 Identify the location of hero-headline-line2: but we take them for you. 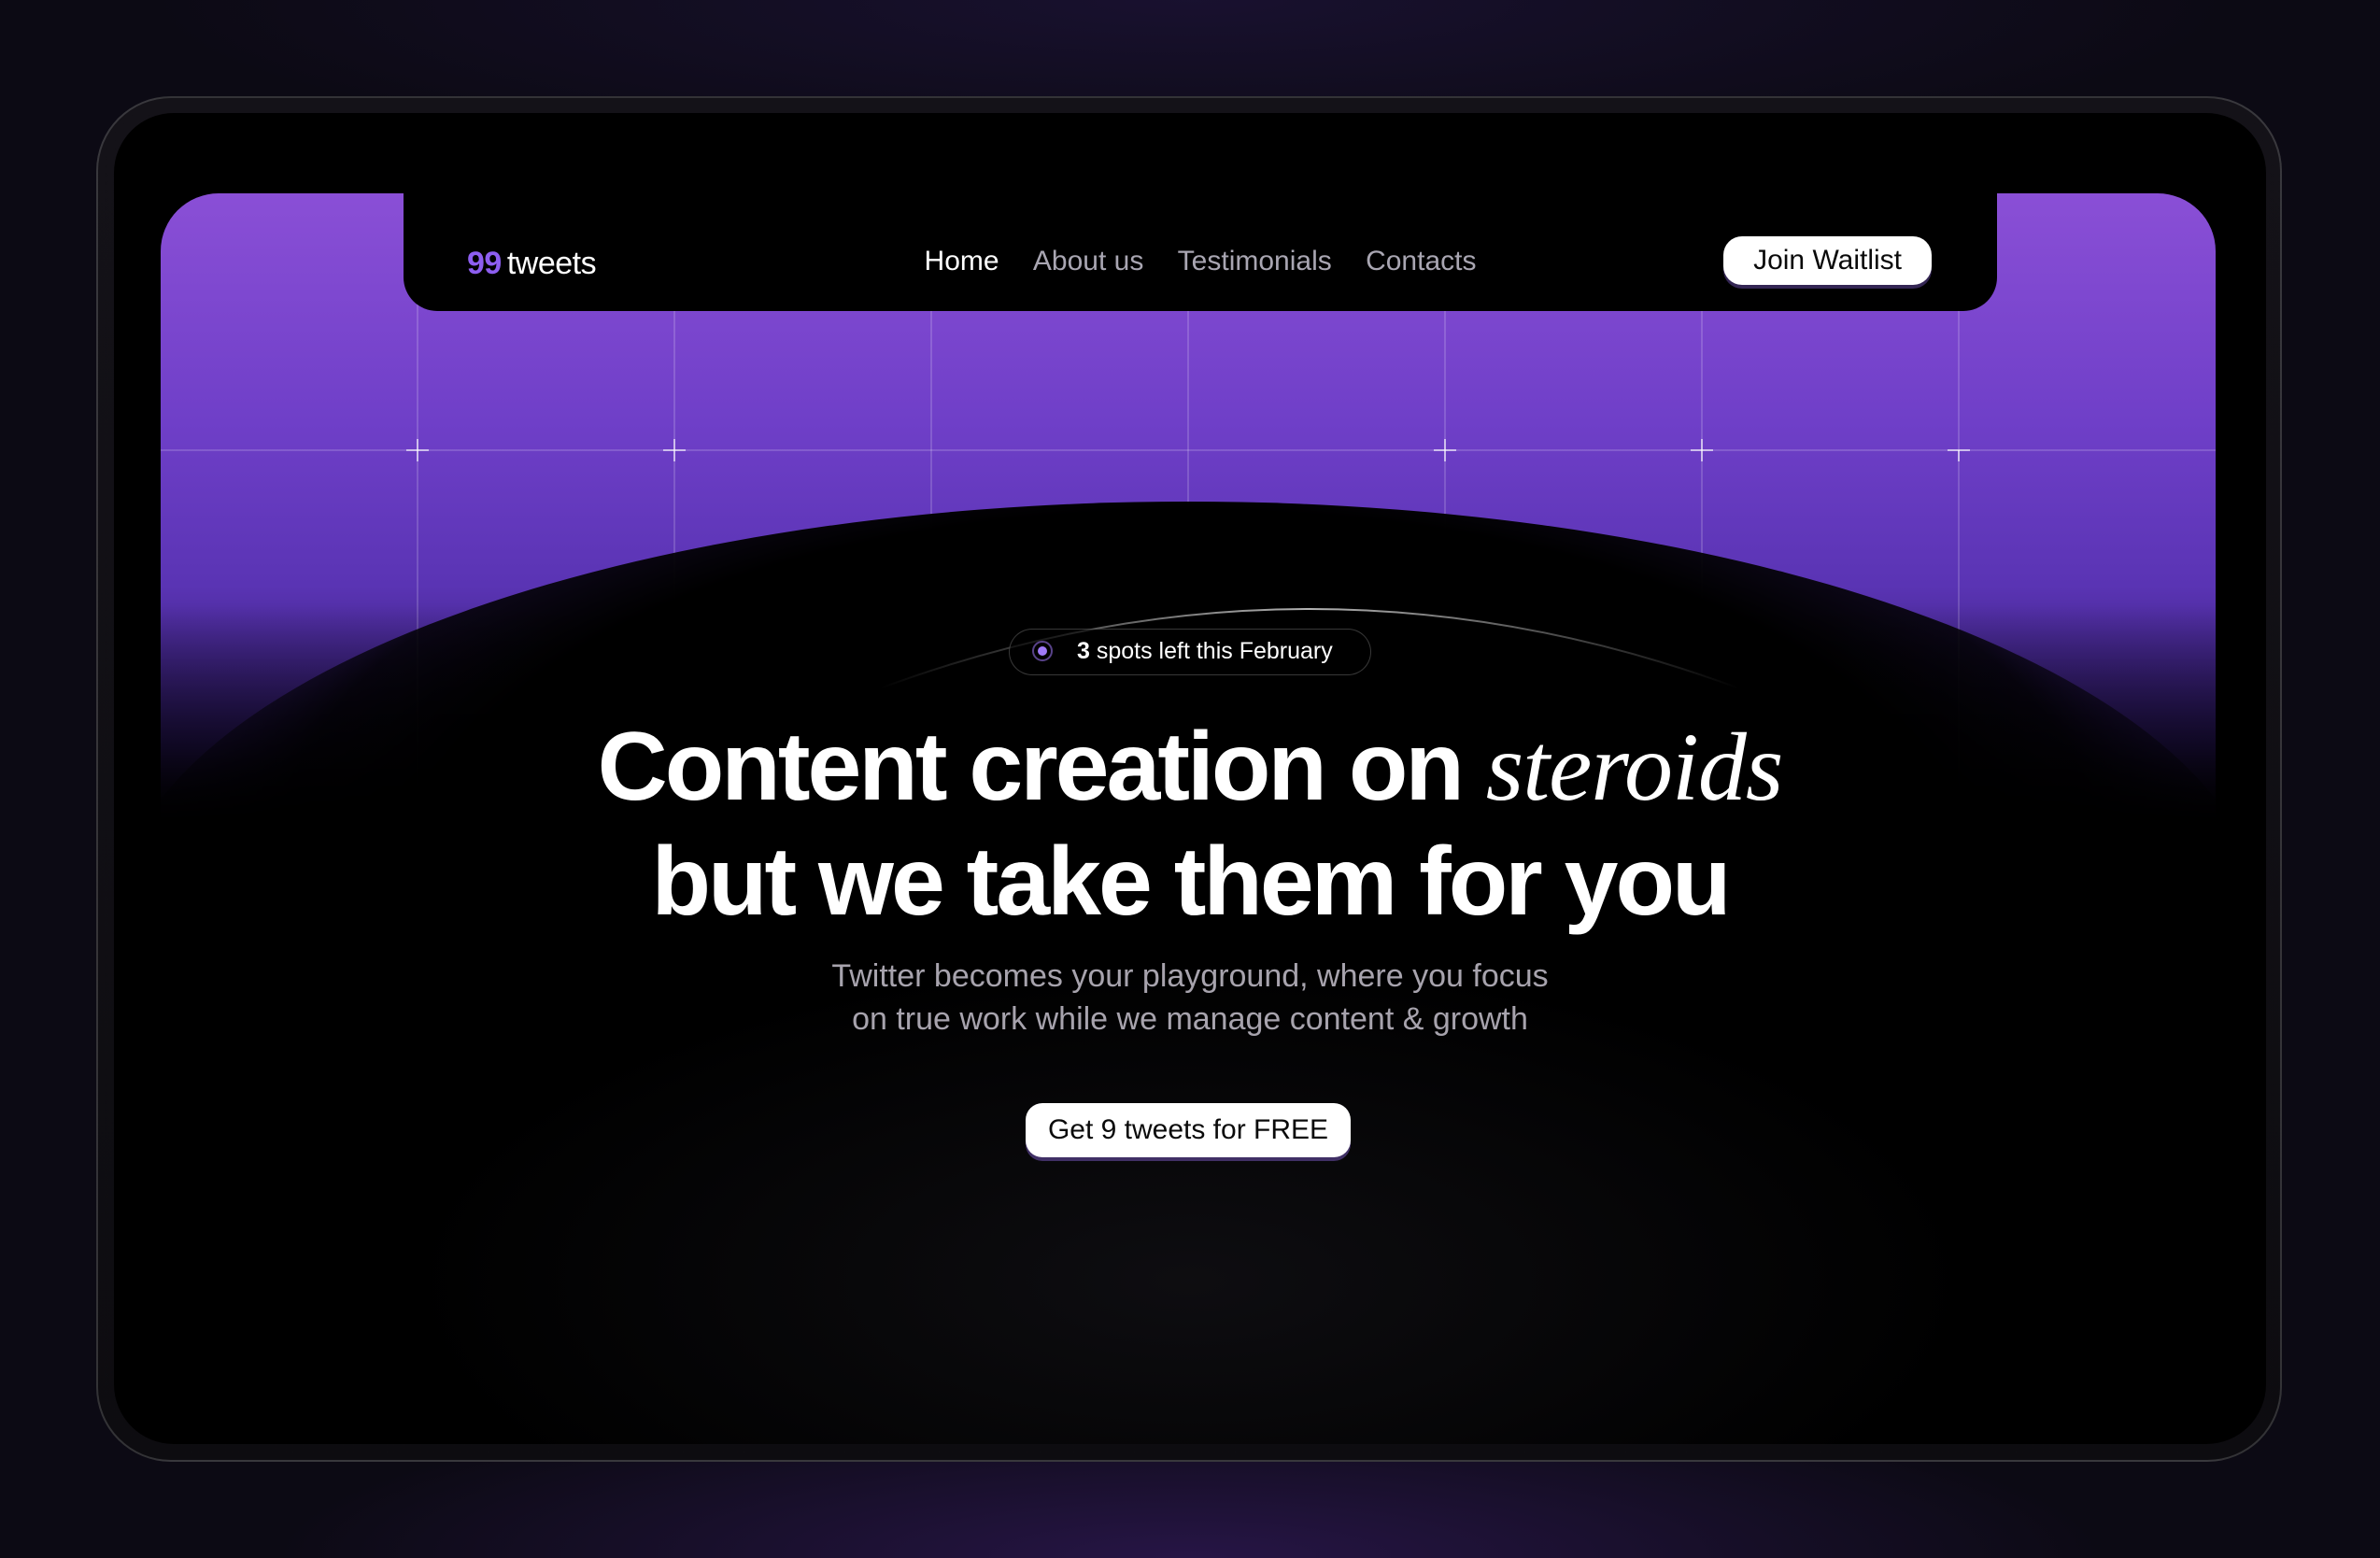
(1191, 882).